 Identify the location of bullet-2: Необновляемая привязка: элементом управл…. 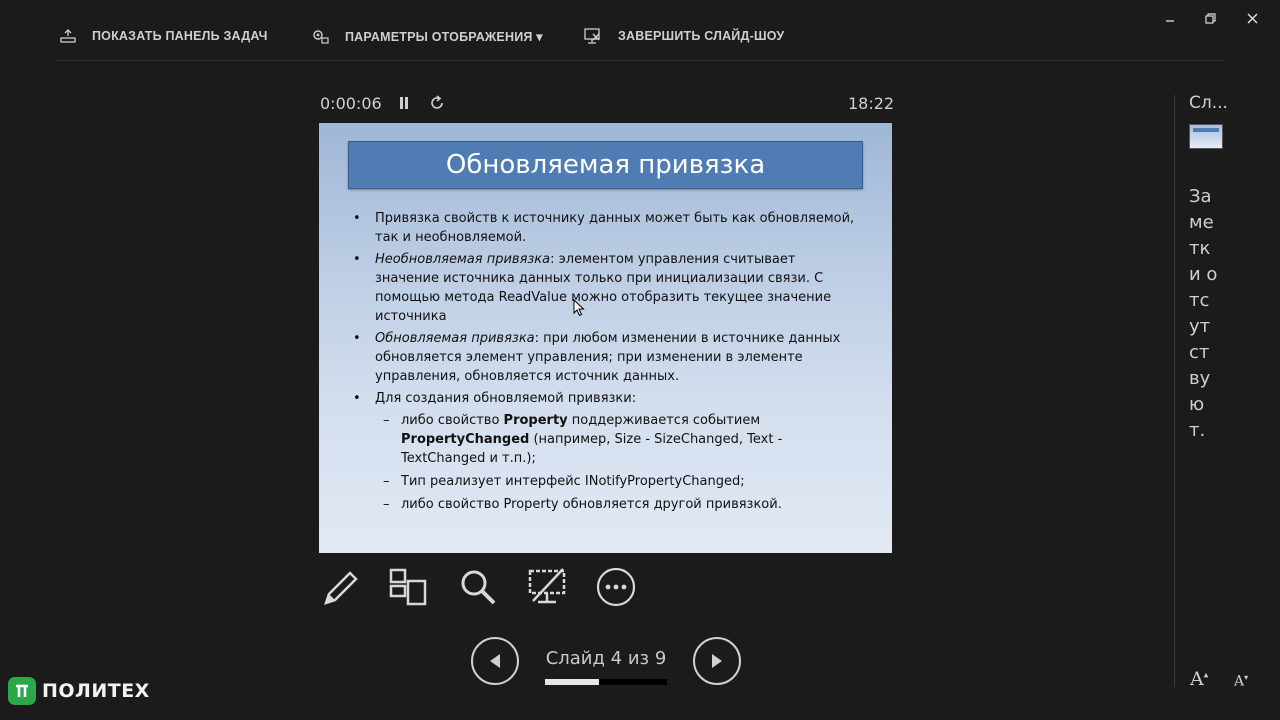
(608, 288).